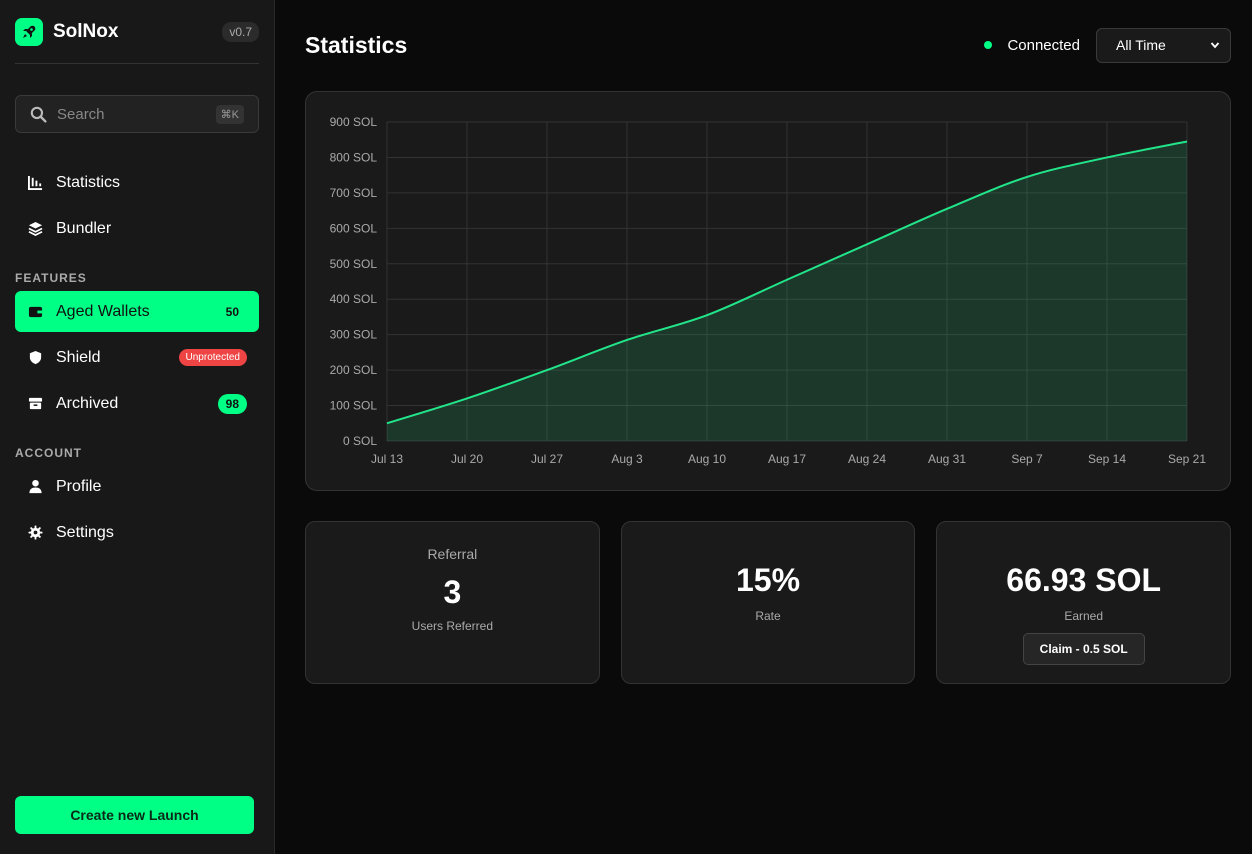  Describe the element at coordinates (85, 532) in the screenshot. I see `sidebar-item-label: Settings` at that location.